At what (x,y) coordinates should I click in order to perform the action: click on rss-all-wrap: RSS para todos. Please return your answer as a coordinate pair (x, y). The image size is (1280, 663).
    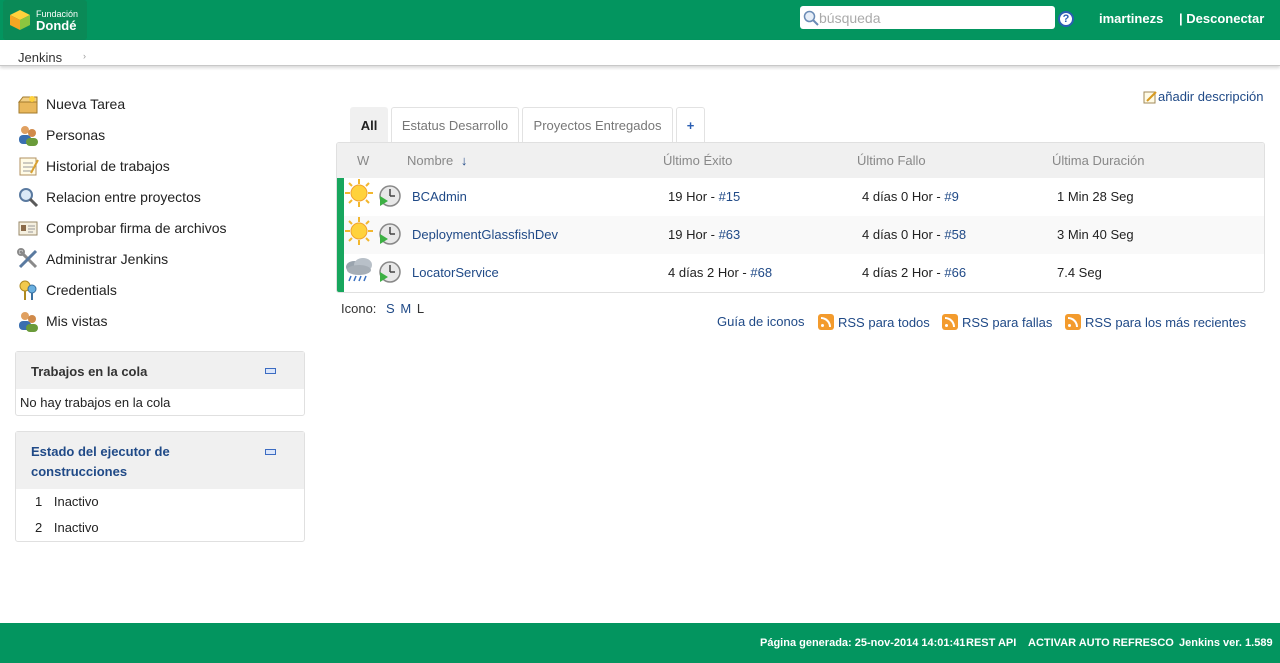
    Looking at the image, I should click on (874, 322).